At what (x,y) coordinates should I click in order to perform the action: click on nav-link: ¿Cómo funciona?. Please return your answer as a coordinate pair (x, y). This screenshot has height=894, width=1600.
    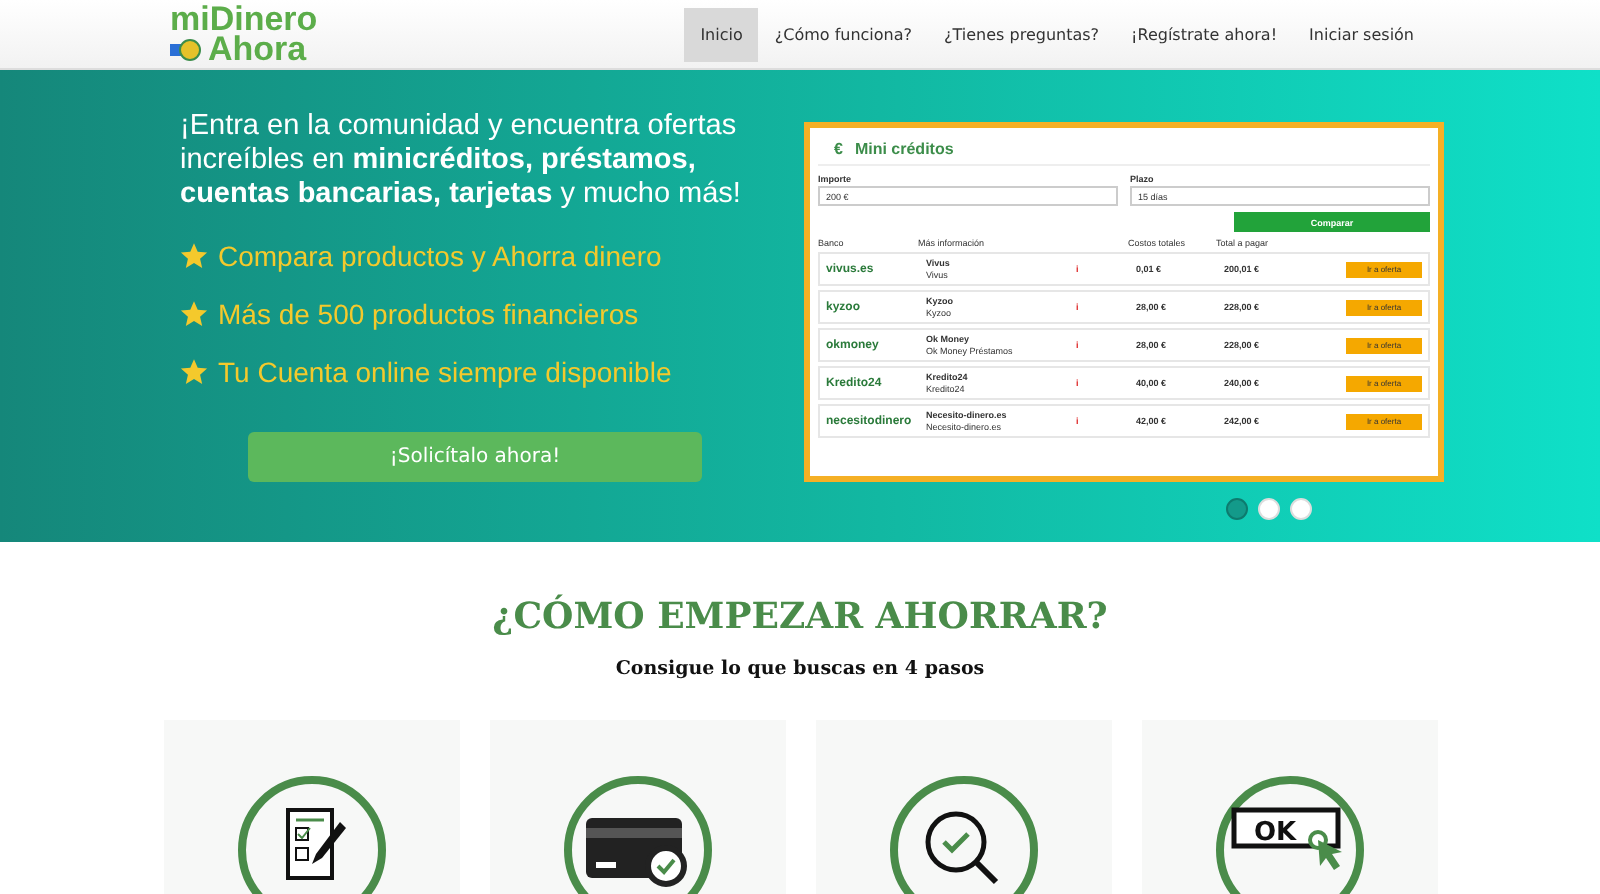
    Looking at the image, I should click on (843, 34).